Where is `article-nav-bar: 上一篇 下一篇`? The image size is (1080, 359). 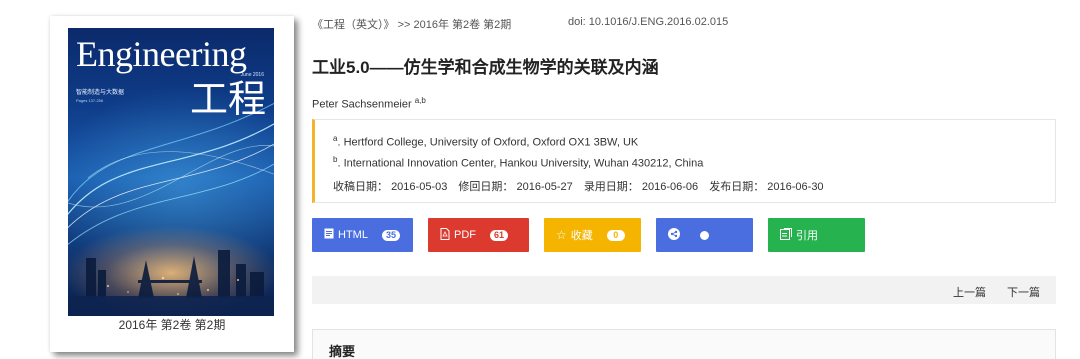 article-nav-bar: 上一篇 下一篇 is located at coordinates (684, 290).